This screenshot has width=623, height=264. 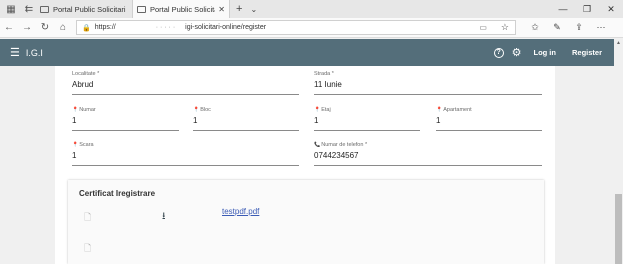 What do you see at coordinates (618, 151) in the screenshot?
I see `vertical-scrollbar: ▲` at bounding box center [618, 151].